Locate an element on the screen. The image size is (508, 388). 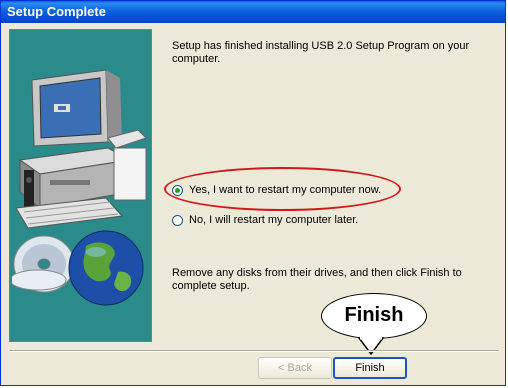
finish-callout: Finish is located at coordinates (374, 316).